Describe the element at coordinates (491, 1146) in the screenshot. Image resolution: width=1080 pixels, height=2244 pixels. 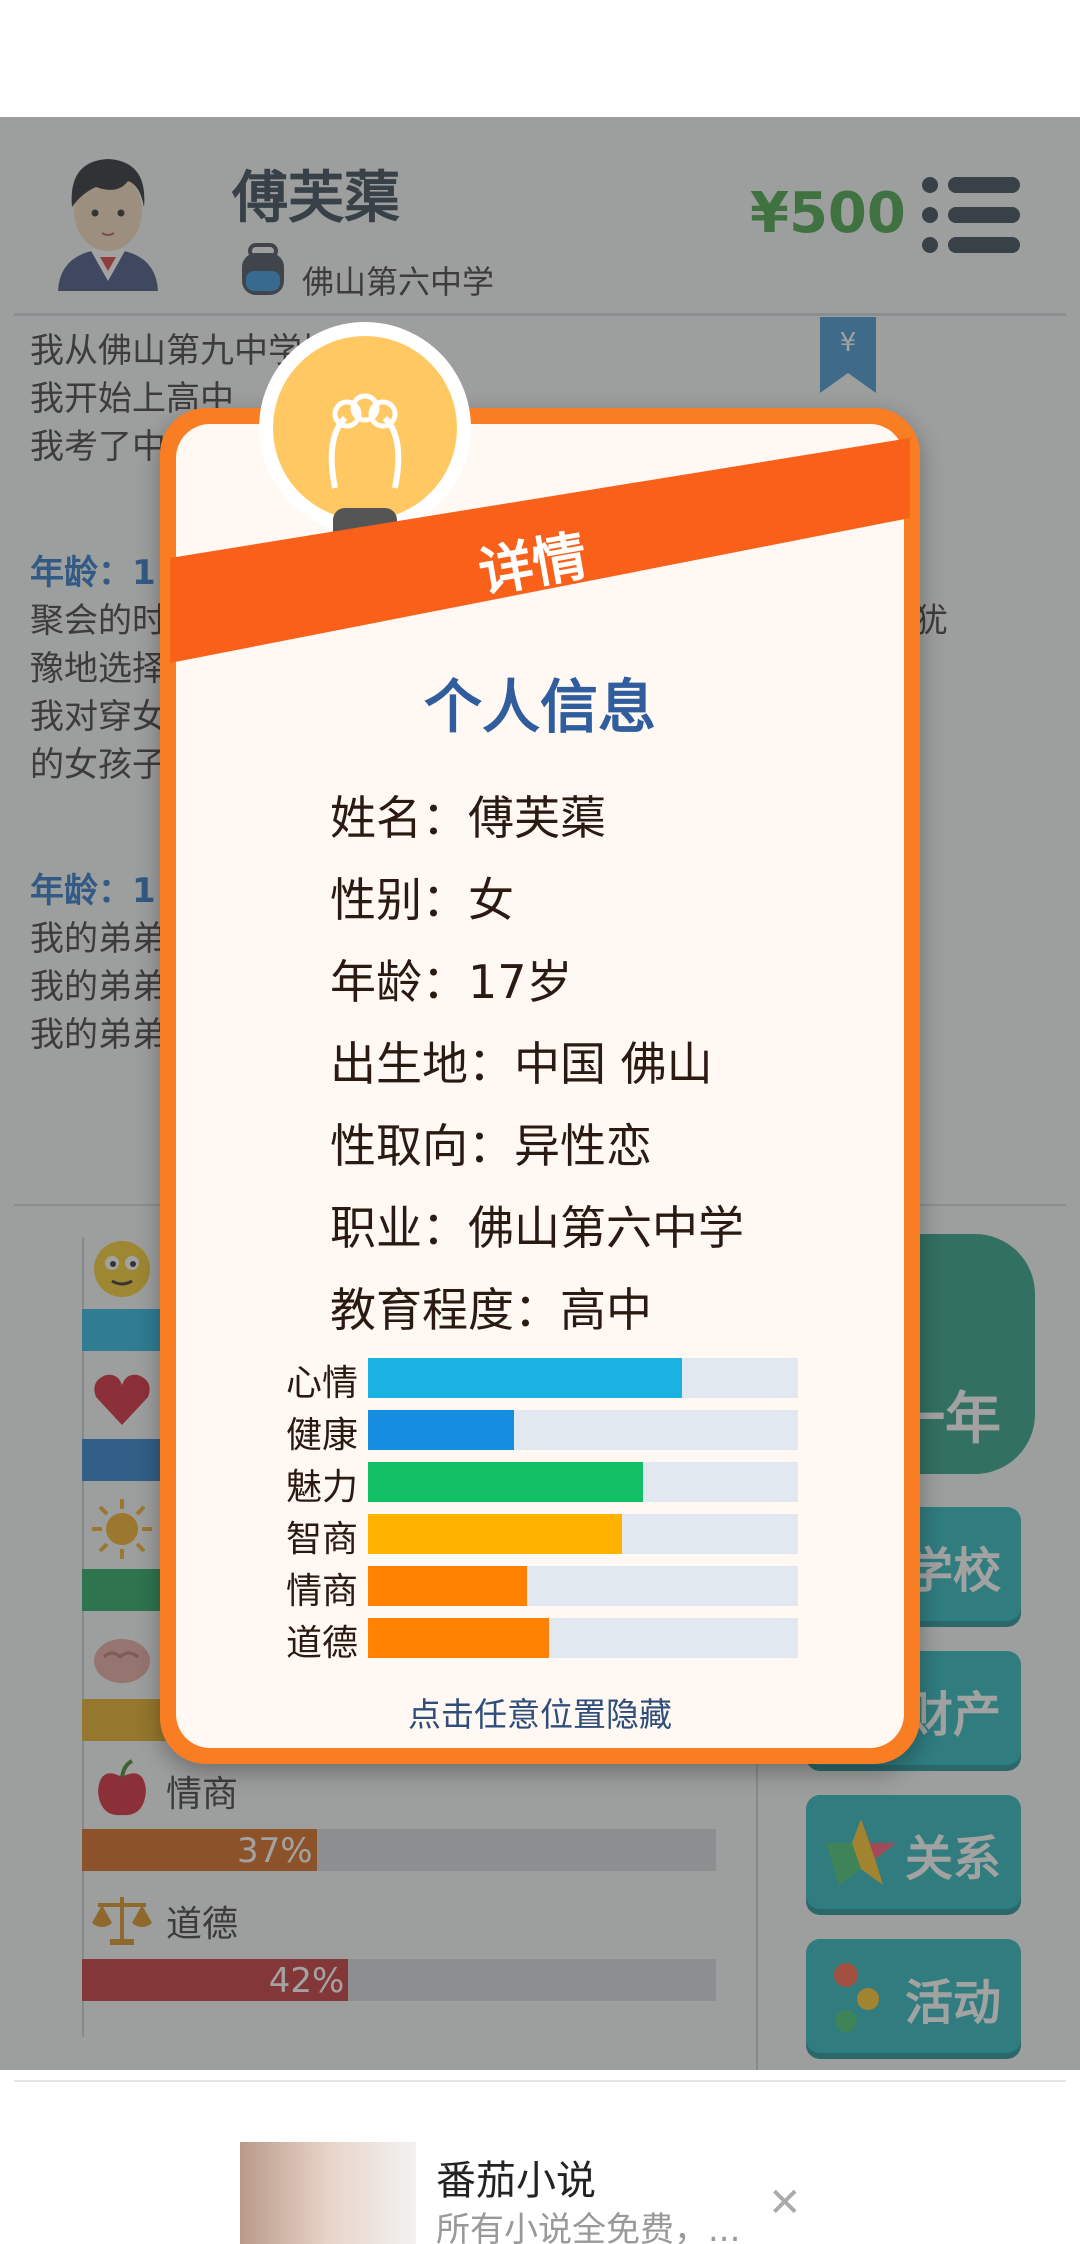
I see `info-orientation: 性取向：异性恋` at that location.